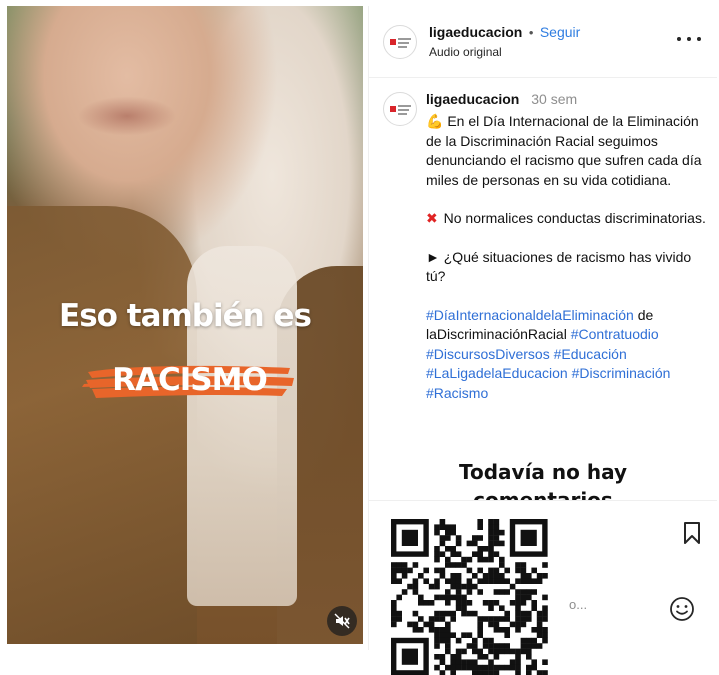 The width and height of the screenshot is (719, 675). What do you see at coordinates (504, 41) in the screenshot?
I see `header-text: ligaeducacion • Seguir Audio original` at bounding box center [504, 41].